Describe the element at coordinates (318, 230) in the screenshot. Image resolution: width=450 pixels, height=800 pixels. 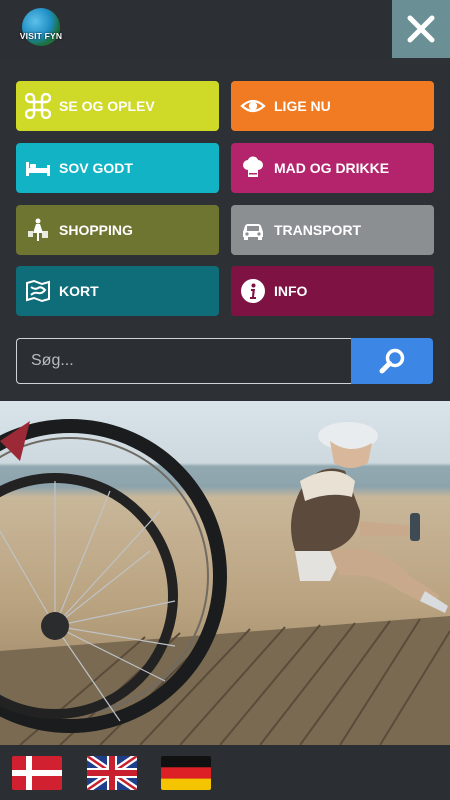
I see `menu-tile-label: TRANSPORT` at that location.